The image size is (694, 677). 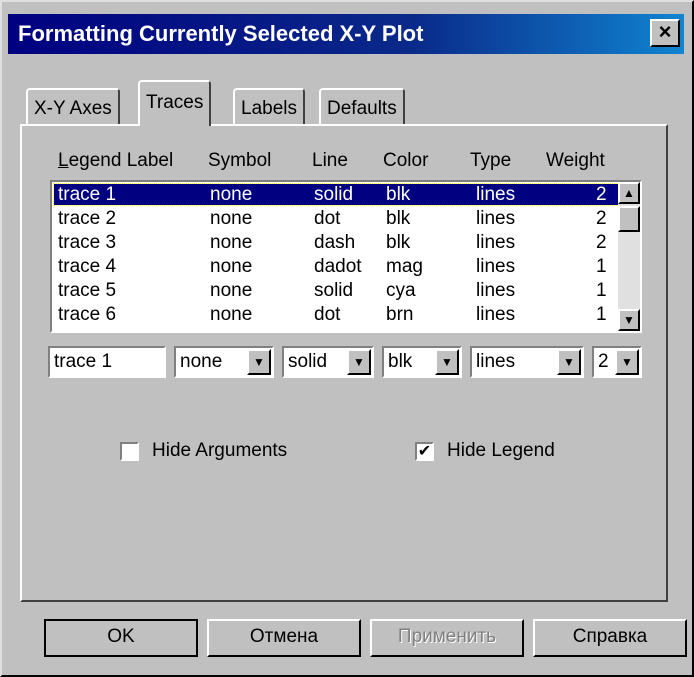 What do you see at coordinates (308, 361) in the screenshot?
I see `line-value: solid` at bounding box center [308, 361].